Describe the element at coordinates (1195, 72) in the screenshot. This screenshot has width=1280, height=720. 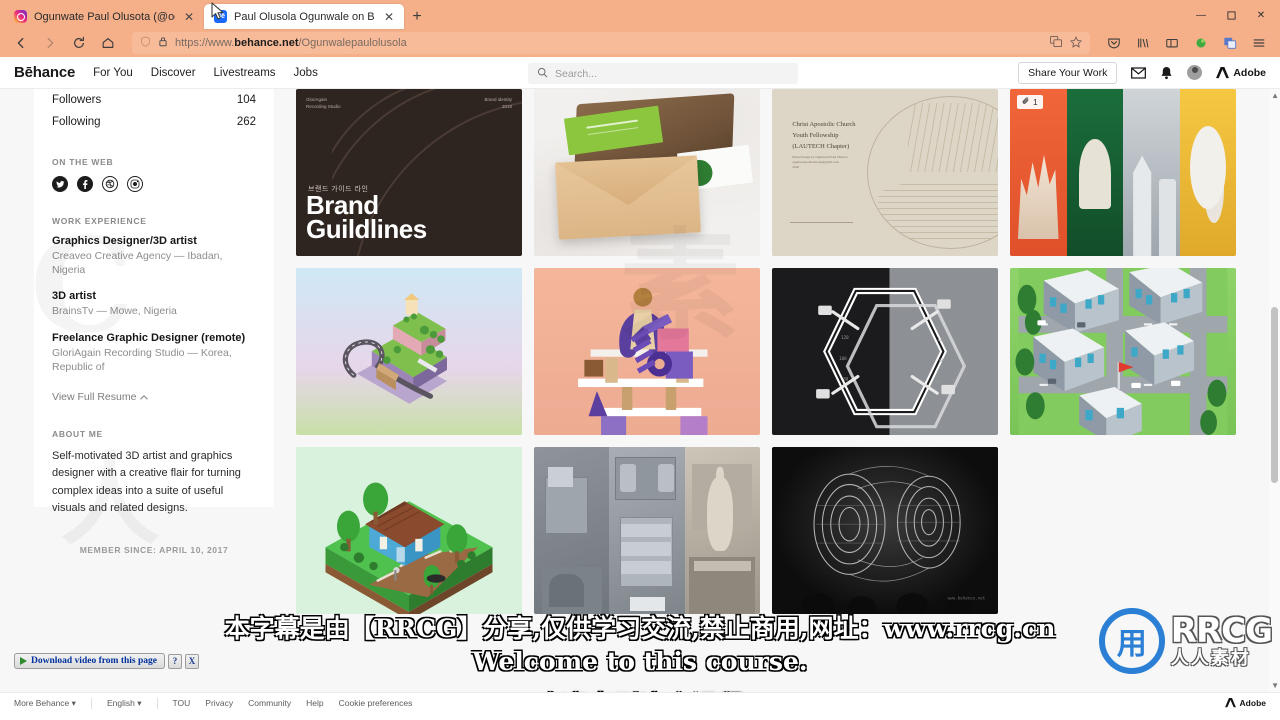
I see `avatar` at that location.